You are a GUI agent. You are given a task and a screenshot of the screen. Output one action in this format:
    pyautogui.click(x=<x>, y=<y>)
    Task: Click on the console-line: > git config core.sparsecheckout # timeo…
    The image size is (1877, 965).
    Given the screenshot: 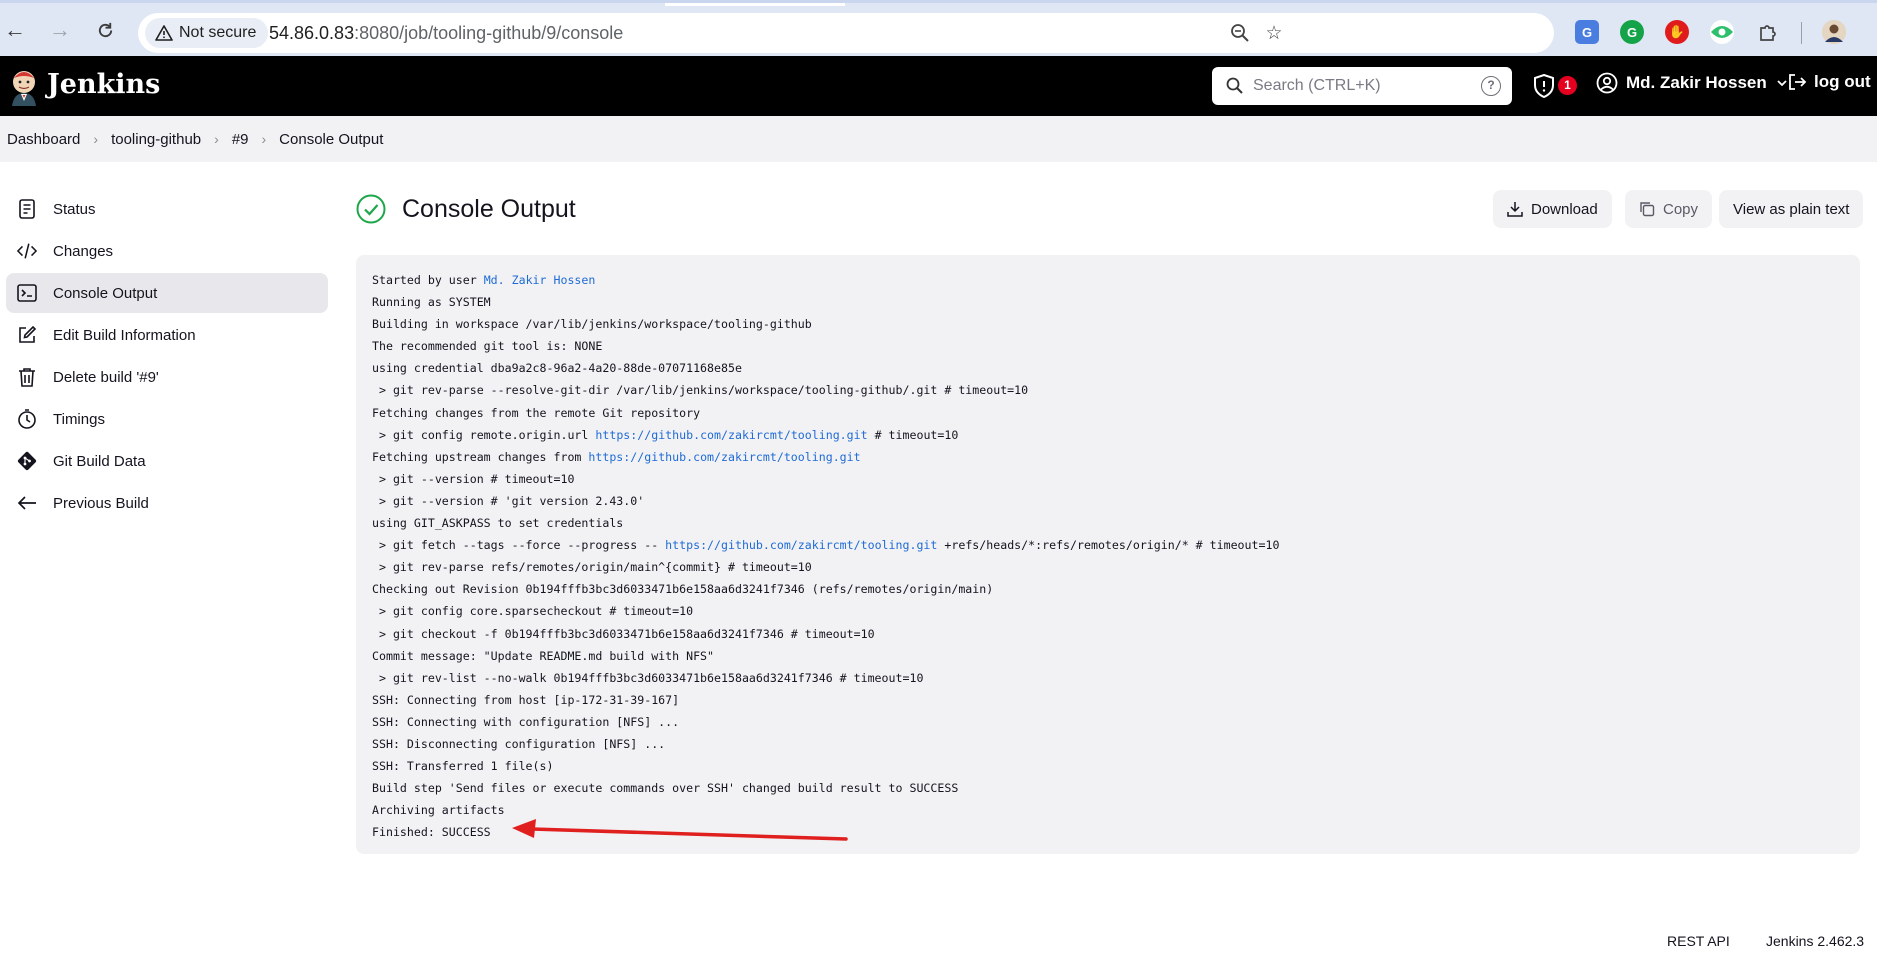 What is the action you would take?
    pyautogui.click(x=532, y=611)
    